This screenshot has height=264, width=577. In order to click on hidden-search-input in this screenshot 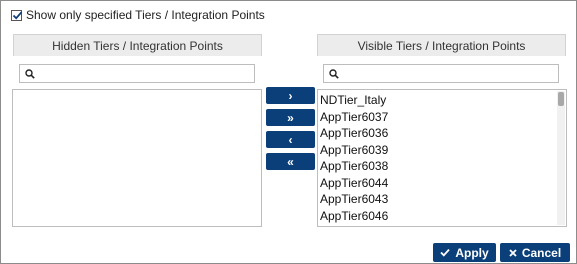, I will do `click(146, 73)`.